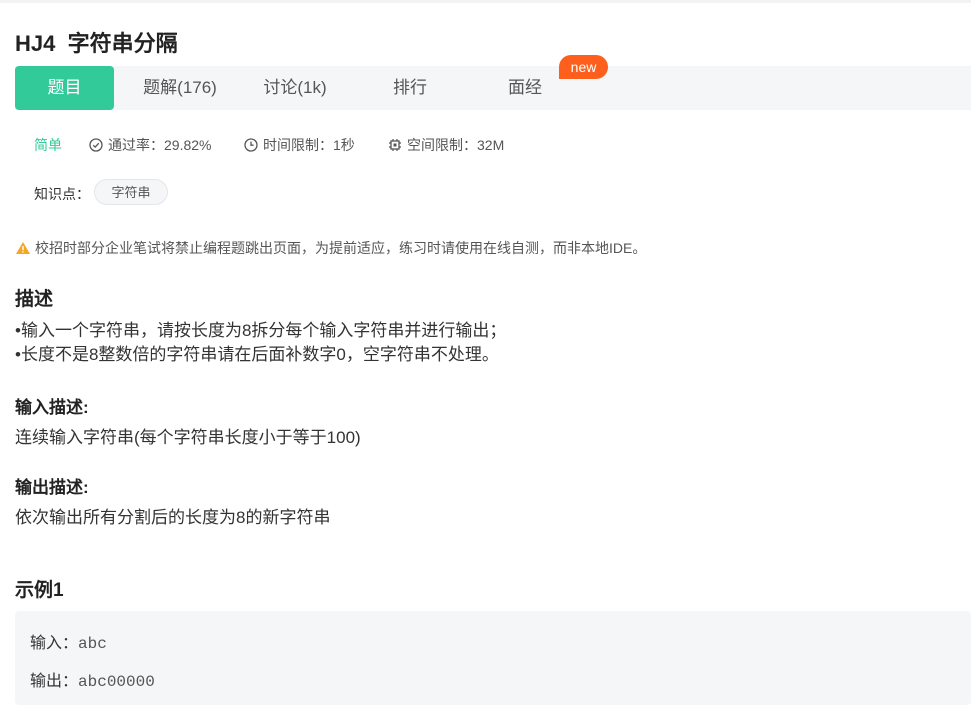  Describe the element at coordinates (493, 88) in the screenshot. I see `tab-bar: 题目 题解(176) 讨论(1k) 排行 面经` at that location.